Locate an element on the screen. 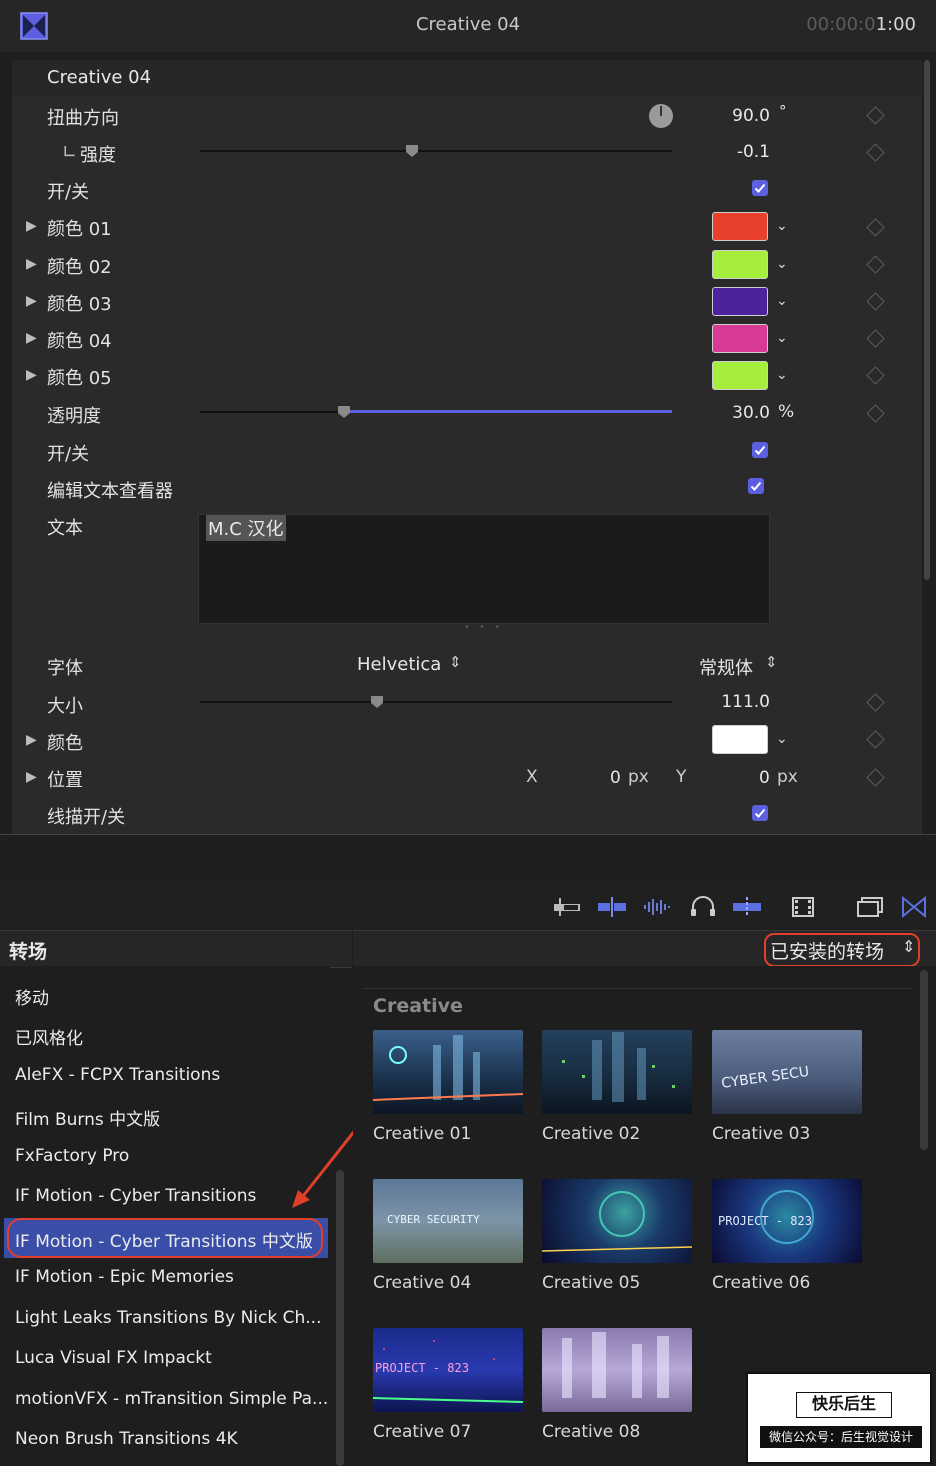 The height and width of the screenshot is (1466, 936). transition-label: Creative 06 is located at coordinates (761, 1283).